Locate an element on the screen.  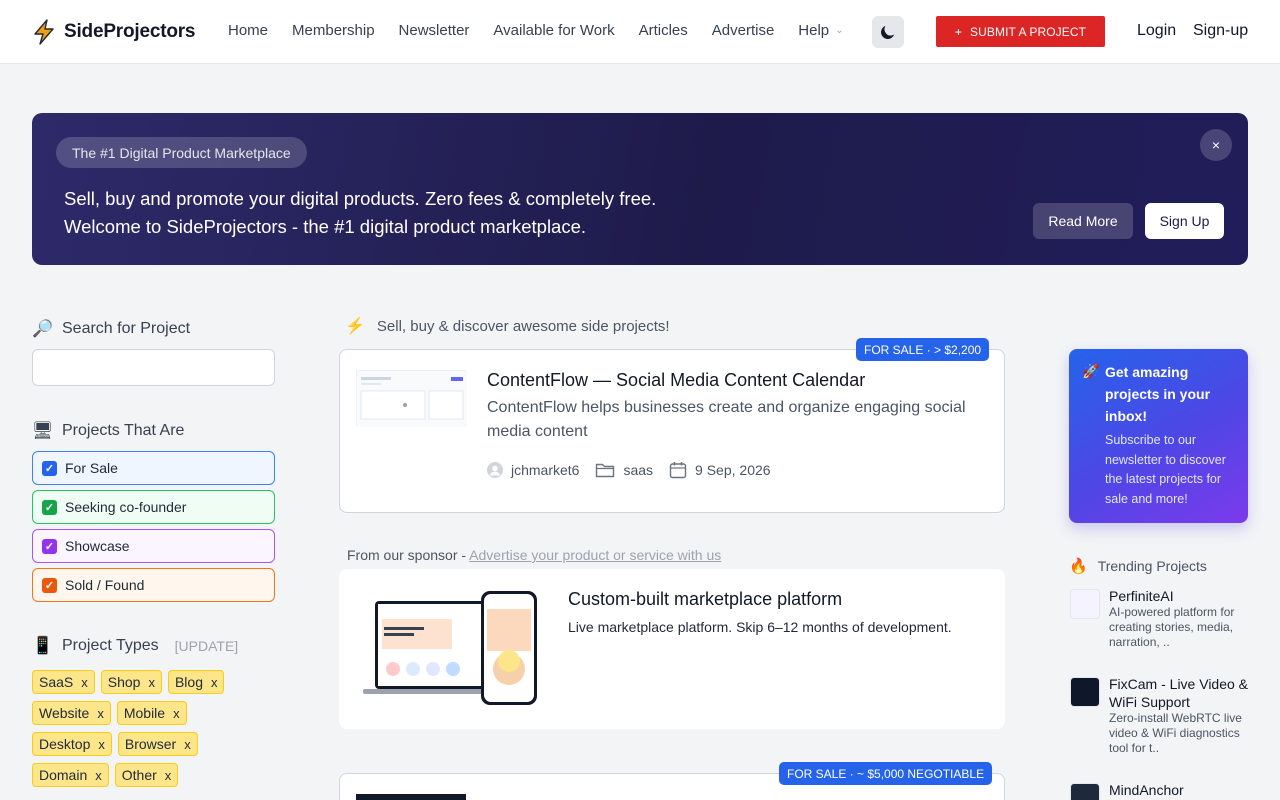
tag-row-spacer is located at coordinates (213, 713).